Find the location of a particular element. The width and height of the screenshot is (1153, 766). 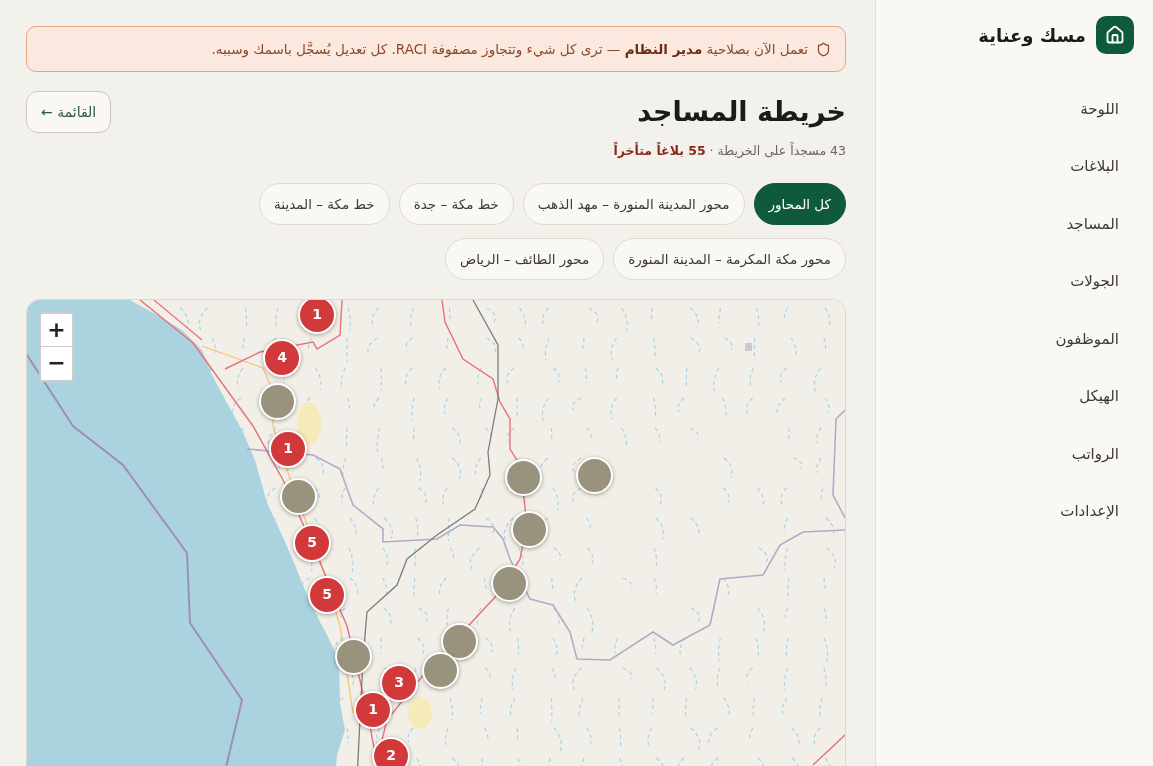

brand-name: مسك وعناية is located at coordinates (1032, 36).